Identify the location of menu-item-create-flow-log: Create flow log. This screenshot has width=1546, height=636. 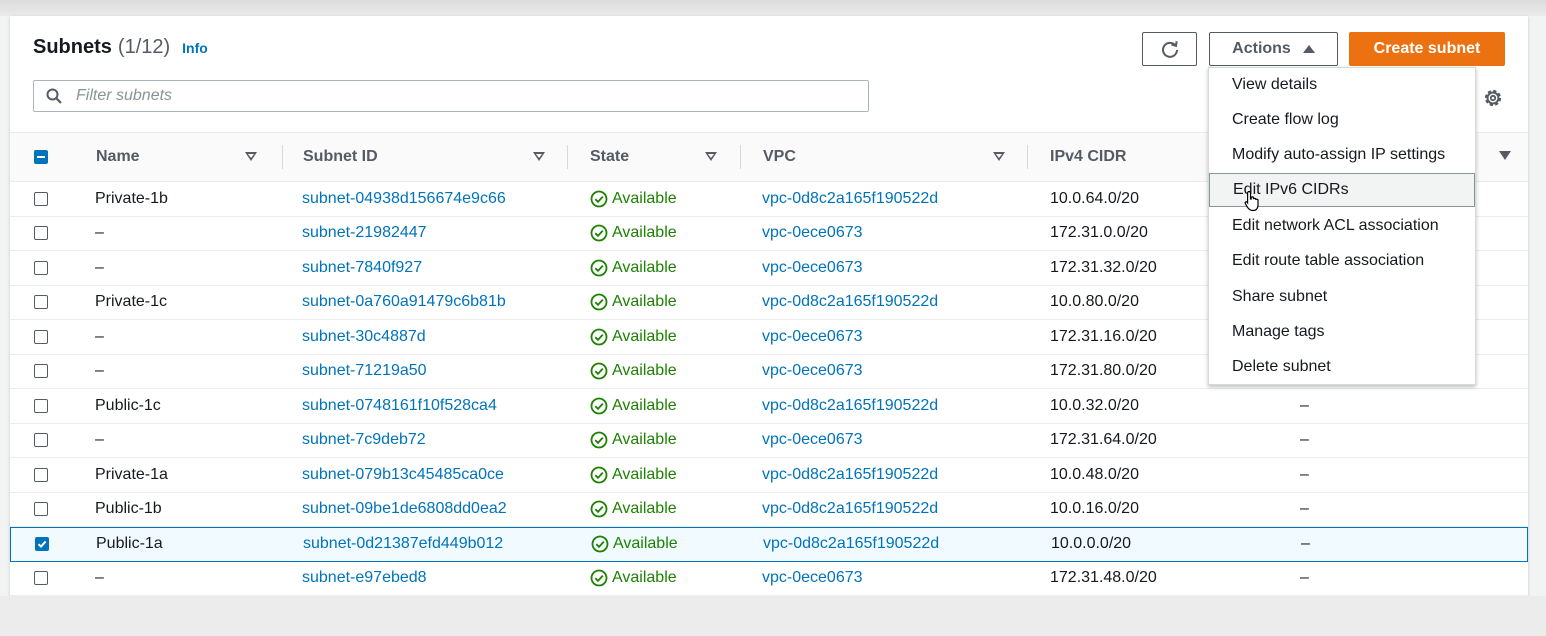
(1342, 120).